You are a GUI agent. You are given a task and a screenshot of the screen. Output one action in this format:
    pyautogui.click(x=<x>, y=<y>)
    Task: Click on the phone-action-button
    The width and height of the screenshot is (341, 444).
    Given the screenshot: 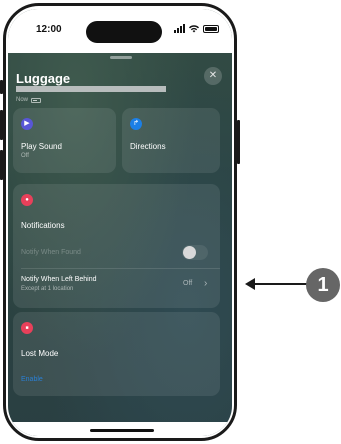 What is the action you would take?
    pyautogui.click(x=1, y=87)
    